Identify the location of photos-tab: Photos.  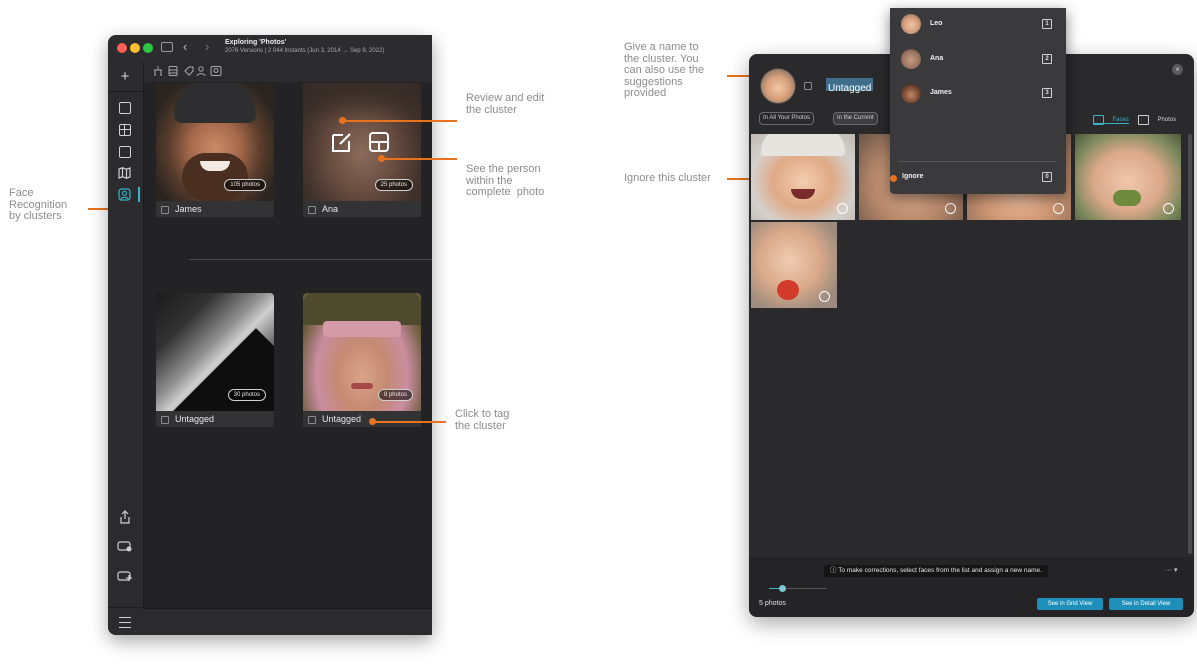
(1157, 118).